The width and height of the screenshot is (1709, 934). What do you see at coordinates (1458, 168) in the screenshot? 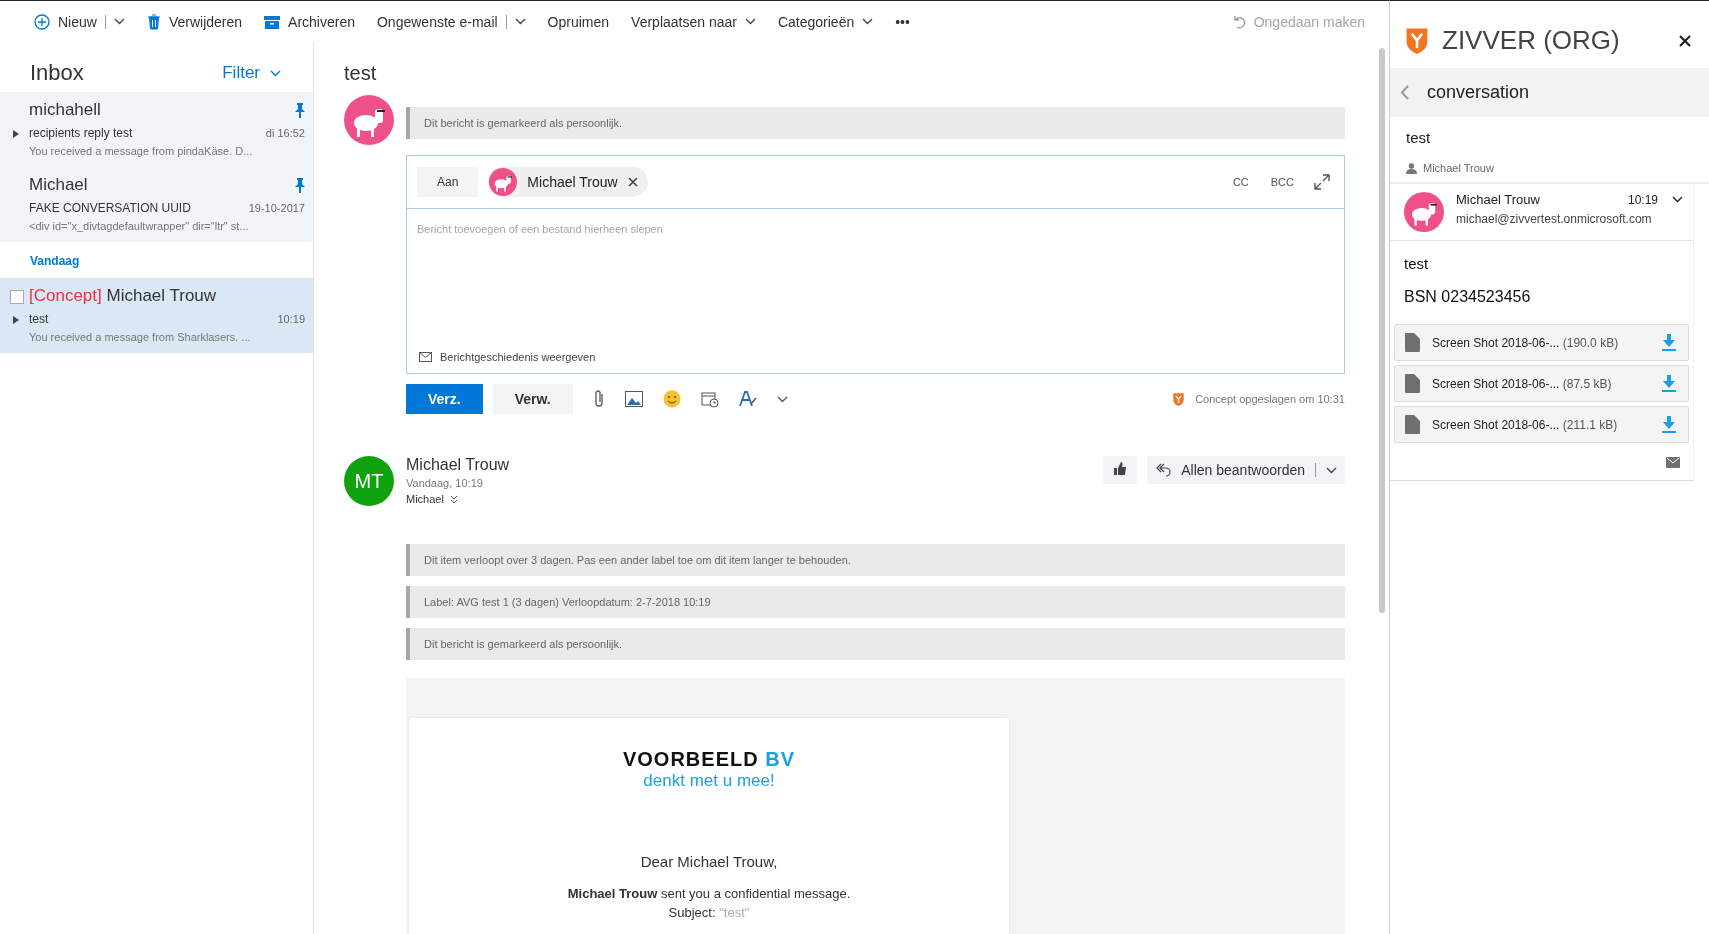
I see `participant-name: Michael Trouw` at bounding box center [1458, 168].